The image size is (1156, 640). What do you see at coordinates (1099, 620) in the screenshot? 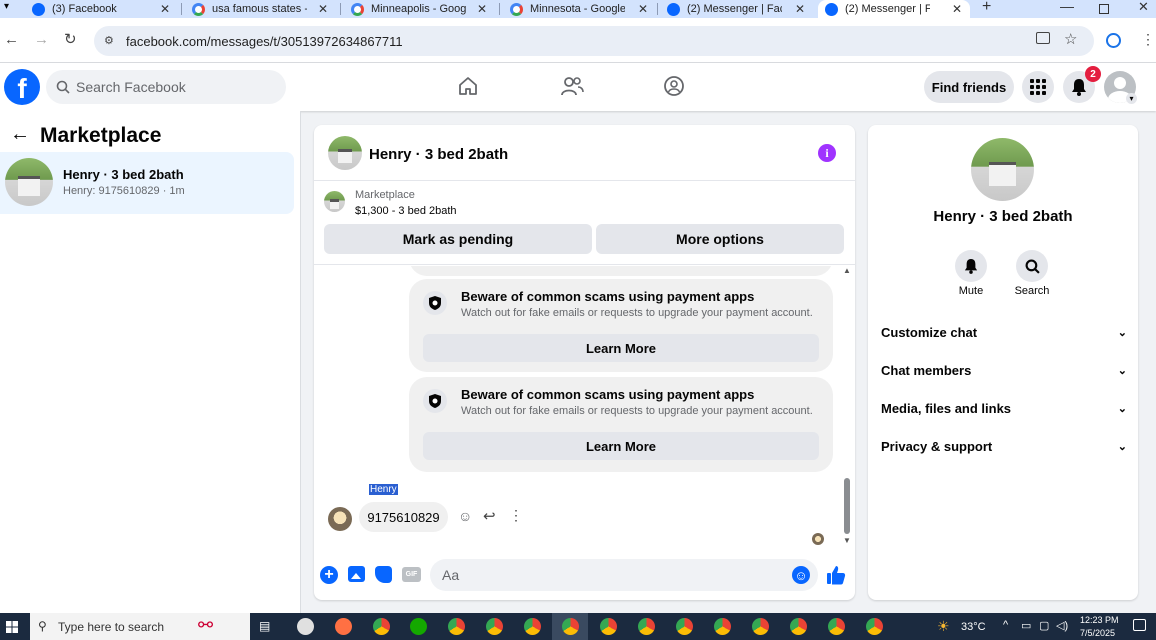
I see `clock-time: 12:23 PM` at bounding box center [1099, 620].